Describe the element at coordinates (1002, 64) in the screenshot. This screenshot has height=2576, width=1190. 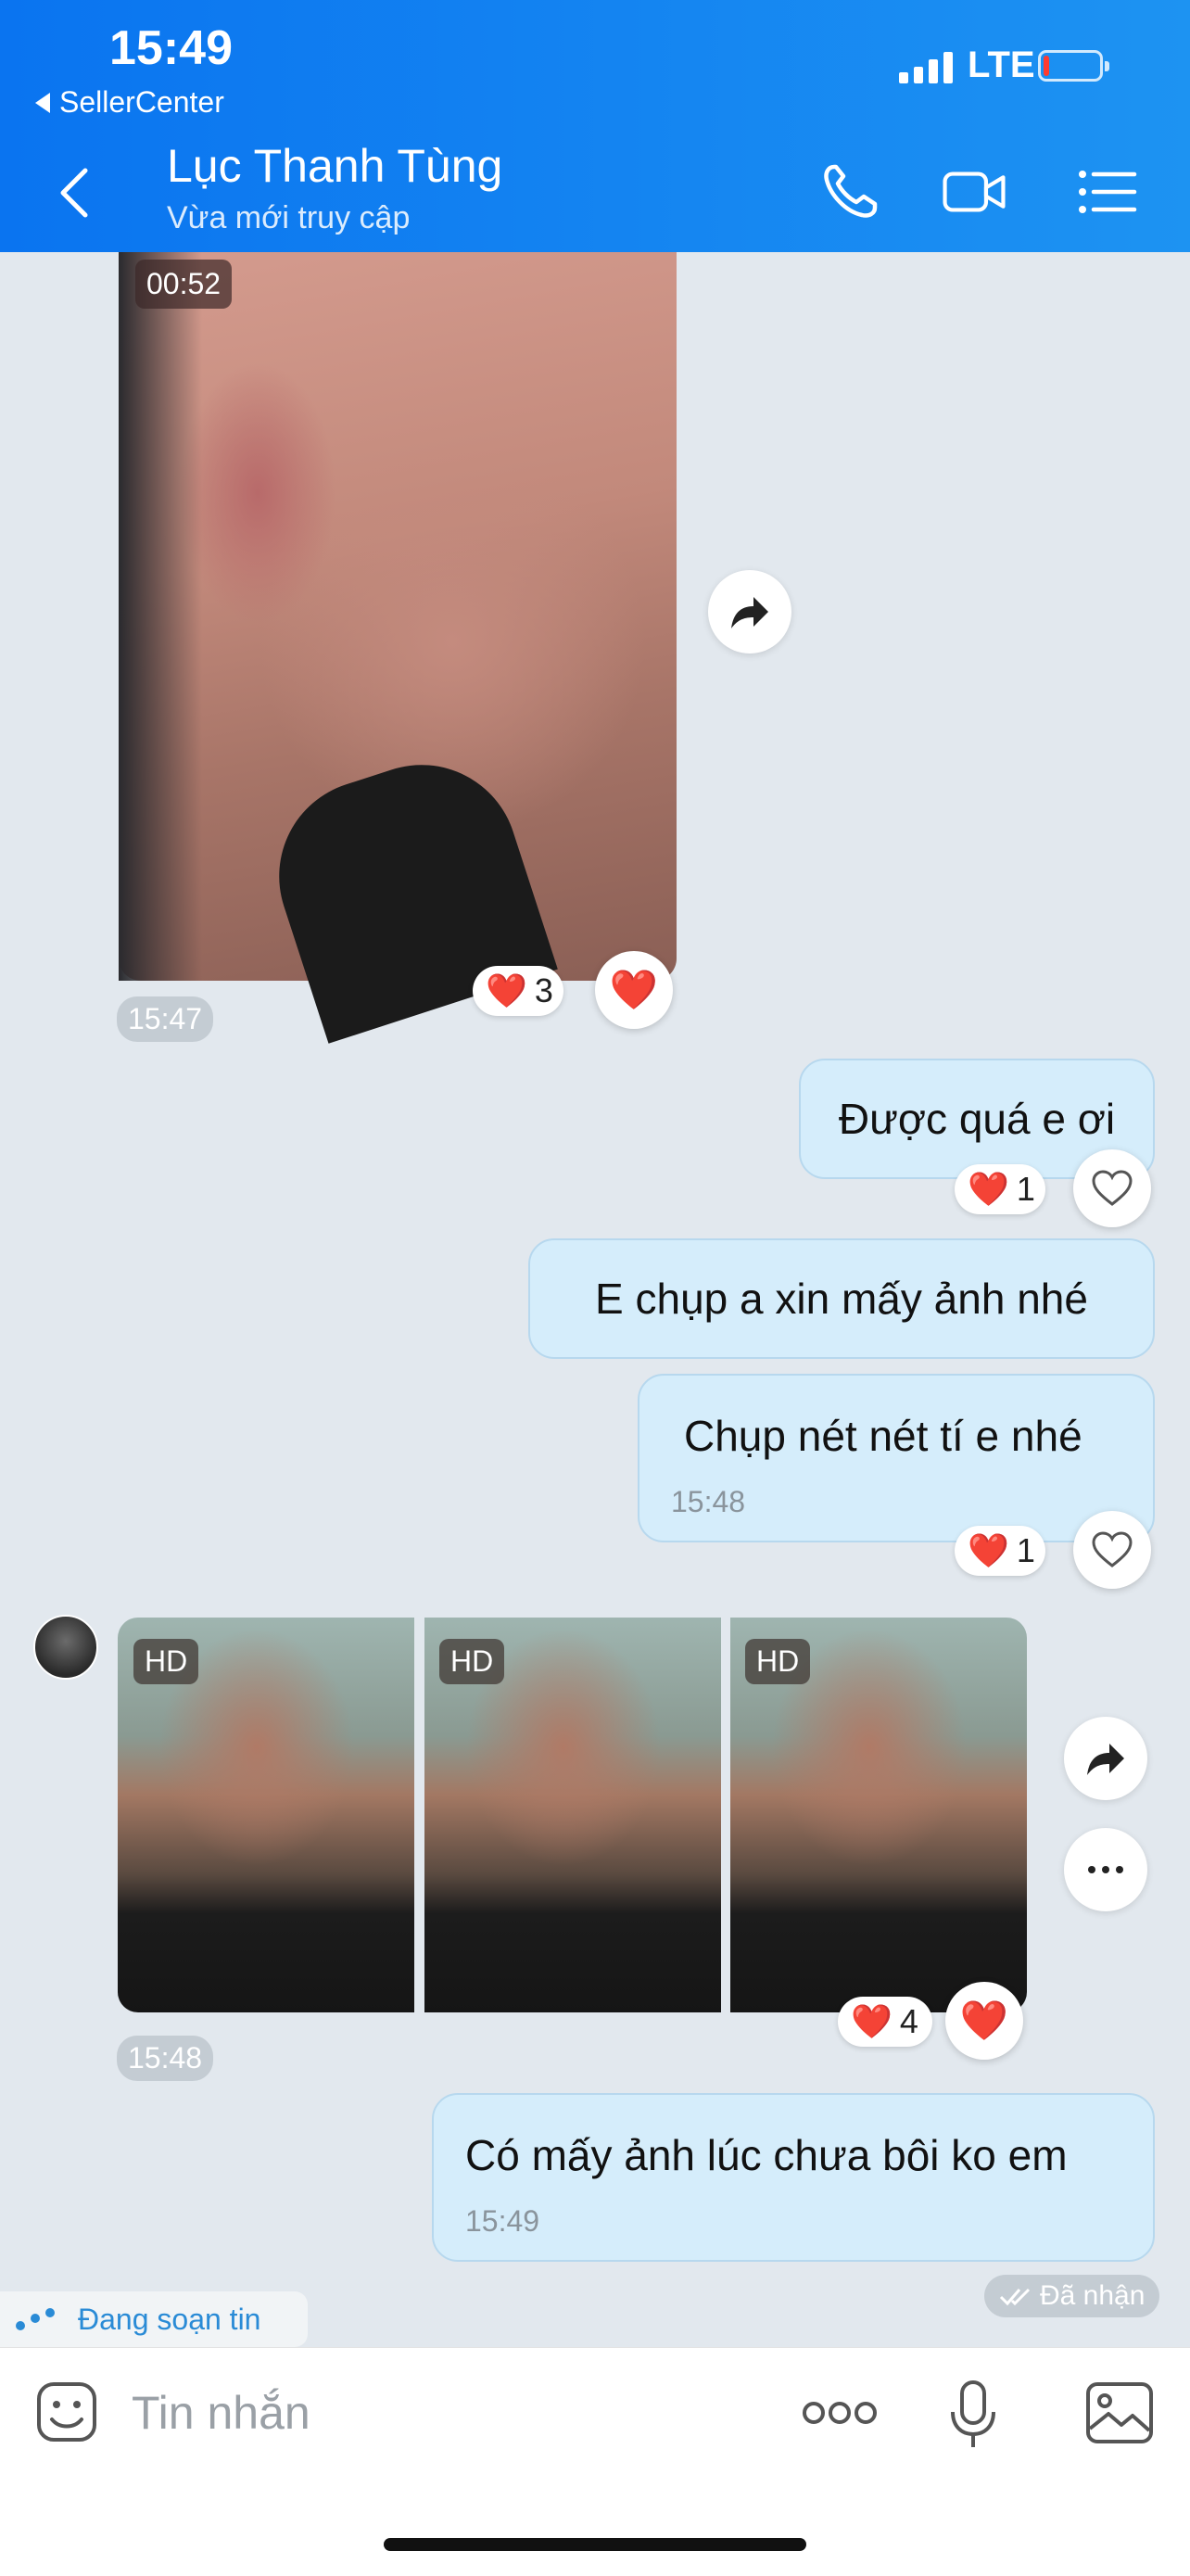
I see `network-label: LTE` at that location.